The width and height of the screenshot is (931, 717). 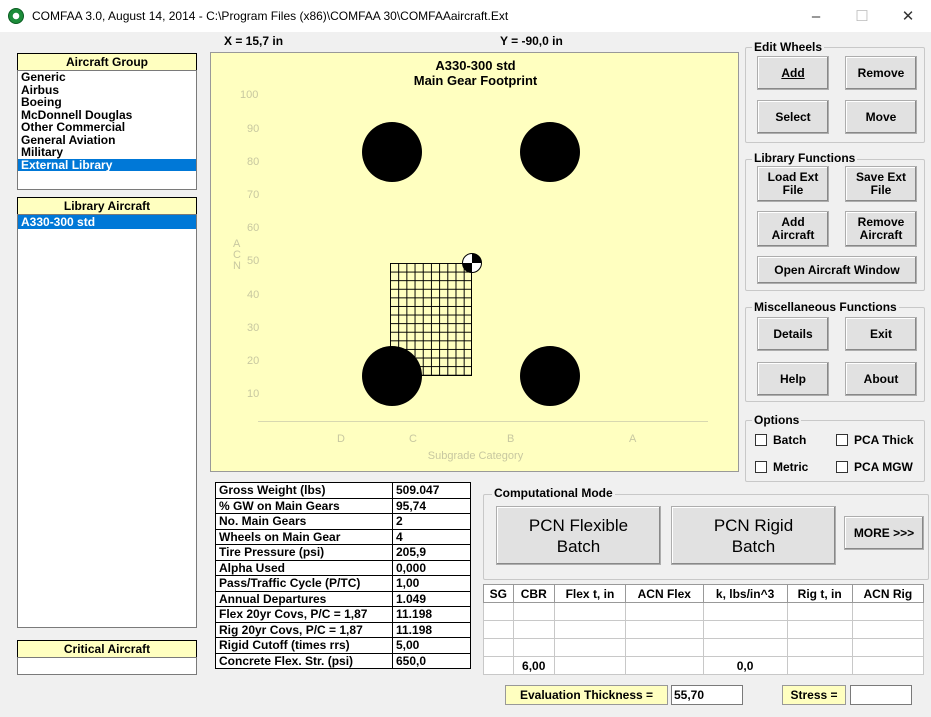 What do you see at coordinates (875, 440) in the screenshot?
I see `pca-thick-checkbox: PCA Thick` at bounding box center [875, 440].